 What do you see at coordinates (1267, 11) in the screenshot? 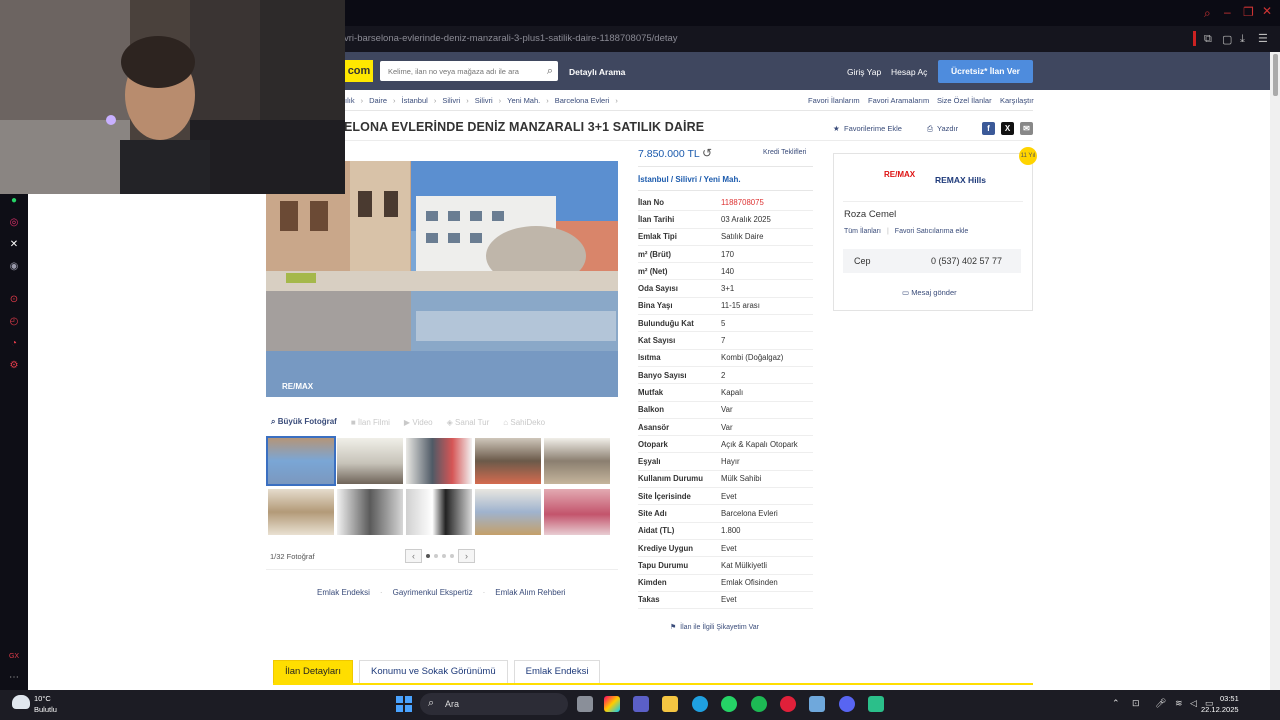
I see `close-icon: ✕` at bounding box center [1267, 11].